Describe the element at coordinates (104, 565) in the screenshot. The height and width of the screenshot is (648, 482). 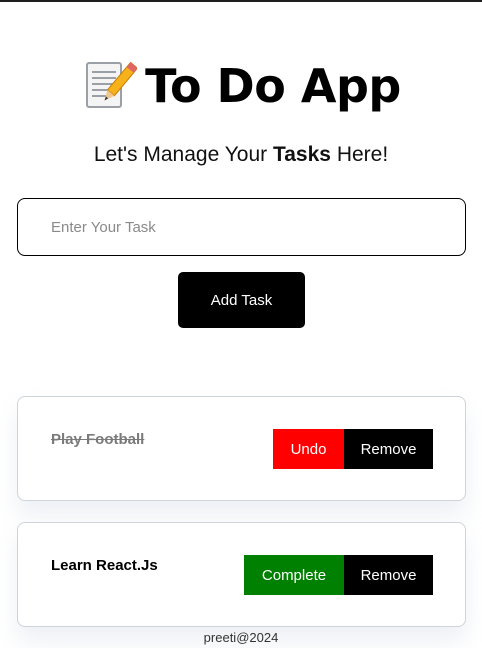
I see `task-name: Learn React.Js` at that location.